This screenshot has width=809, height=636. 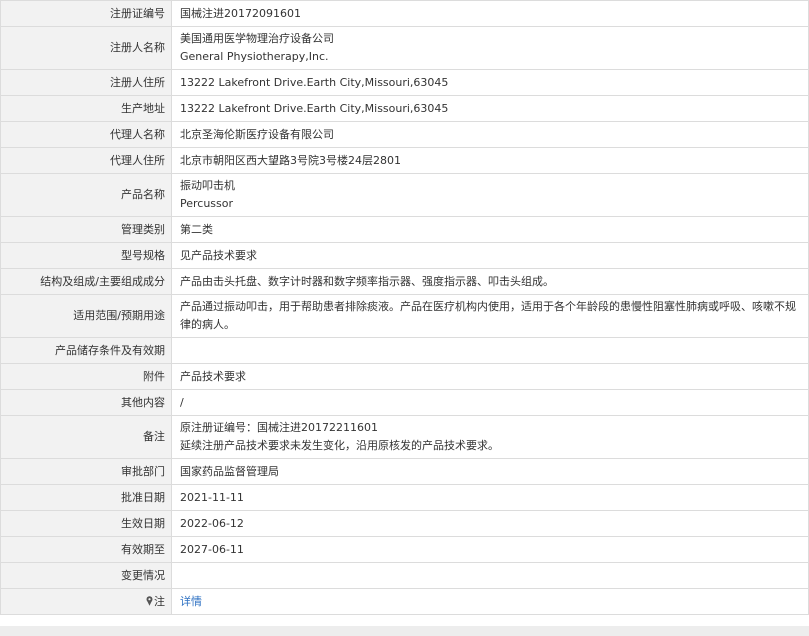 What do you see at coordinates (490, 402) in the screenshot?
I see `field-value: /` at bounding box center [490, 402].